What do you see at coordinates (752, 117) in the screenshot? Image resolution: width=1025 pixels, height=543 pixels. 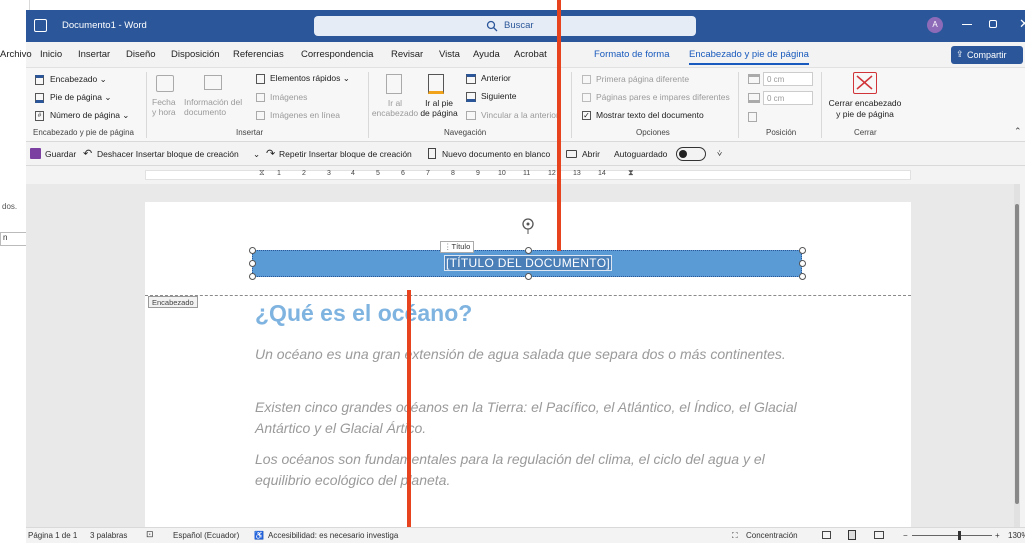 I see `align-tab-icon` at bounding box center [752, 117].